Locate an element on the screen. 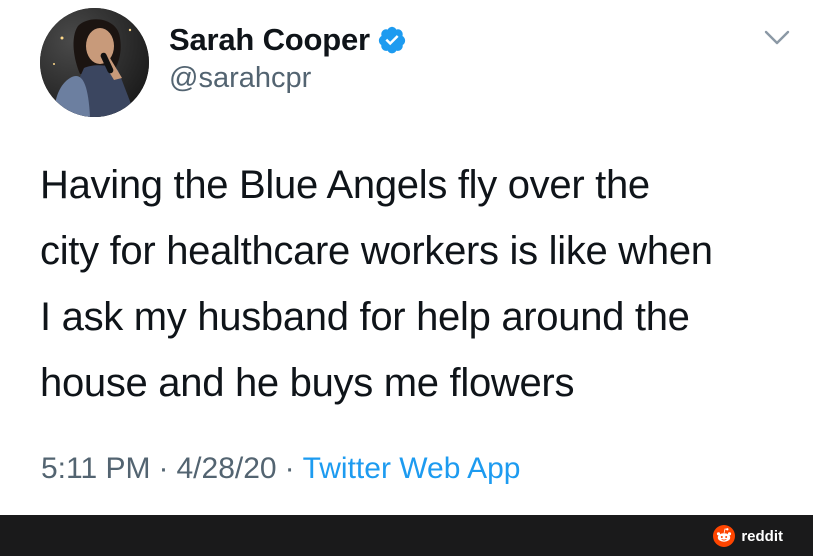  tweet-time: 5:11 PM is located at coordinates (96, 468).